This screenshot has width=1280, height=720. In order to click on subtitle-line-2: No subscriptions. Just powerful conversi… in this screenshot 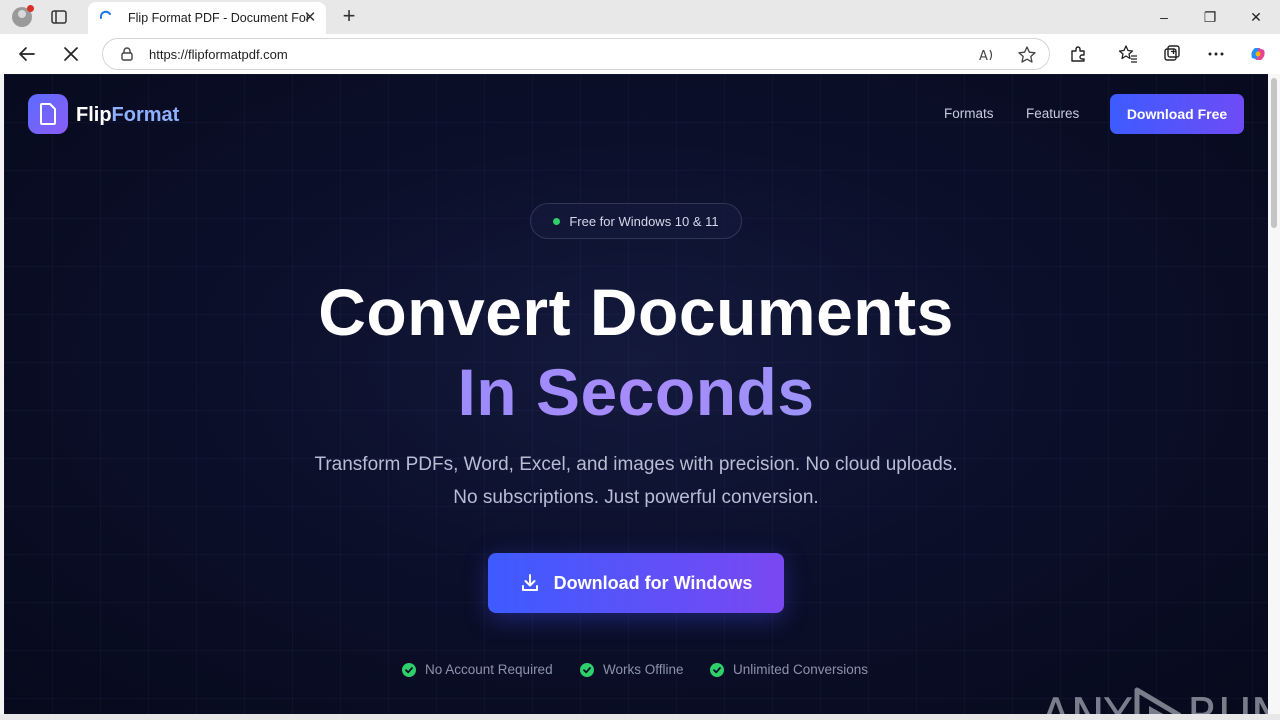, I will do `click(636, 497)`.